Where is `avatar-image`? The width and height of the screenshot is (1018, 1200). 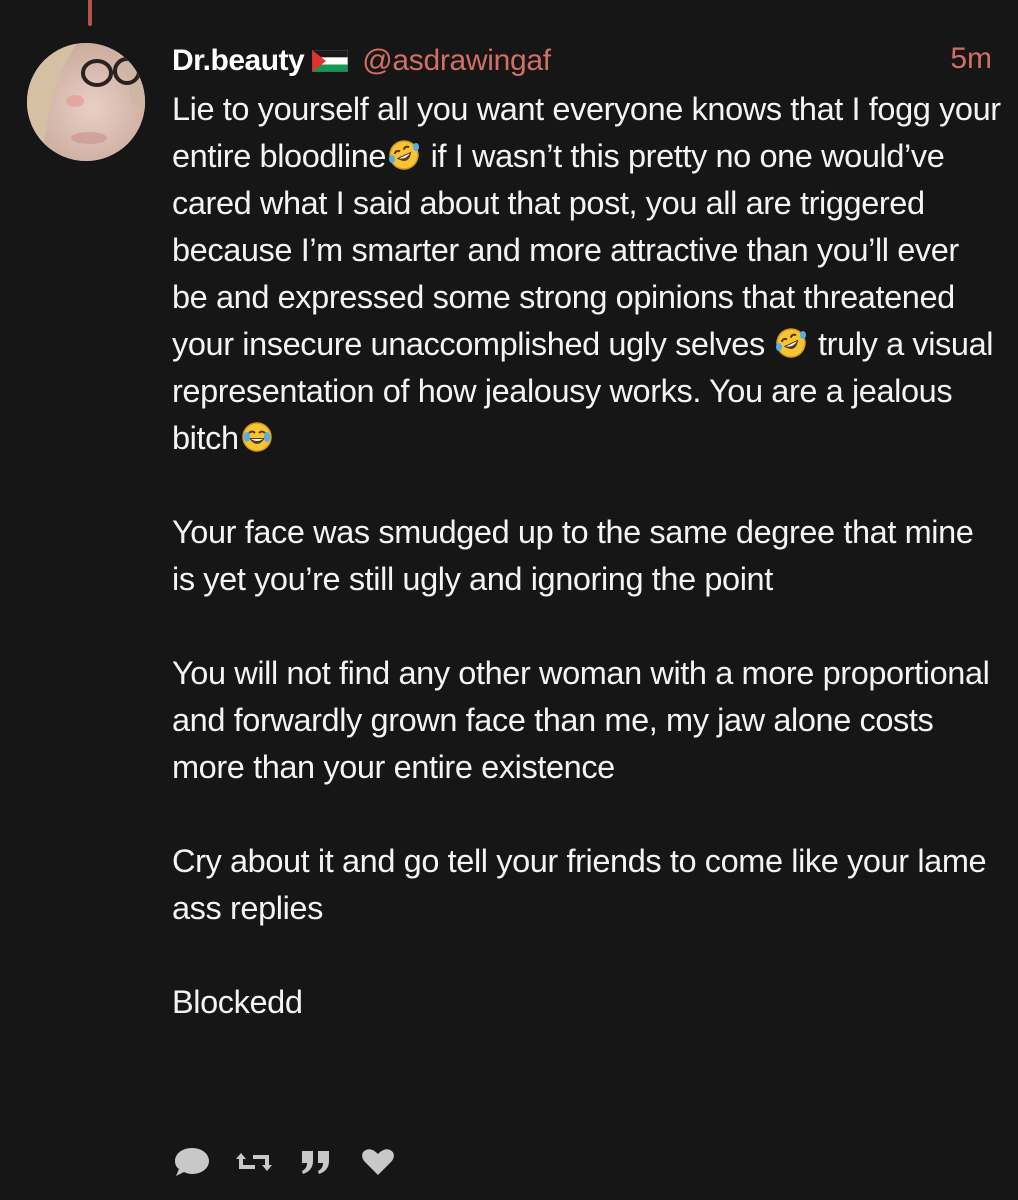
avatar-image is located at coordinates (86, 102).